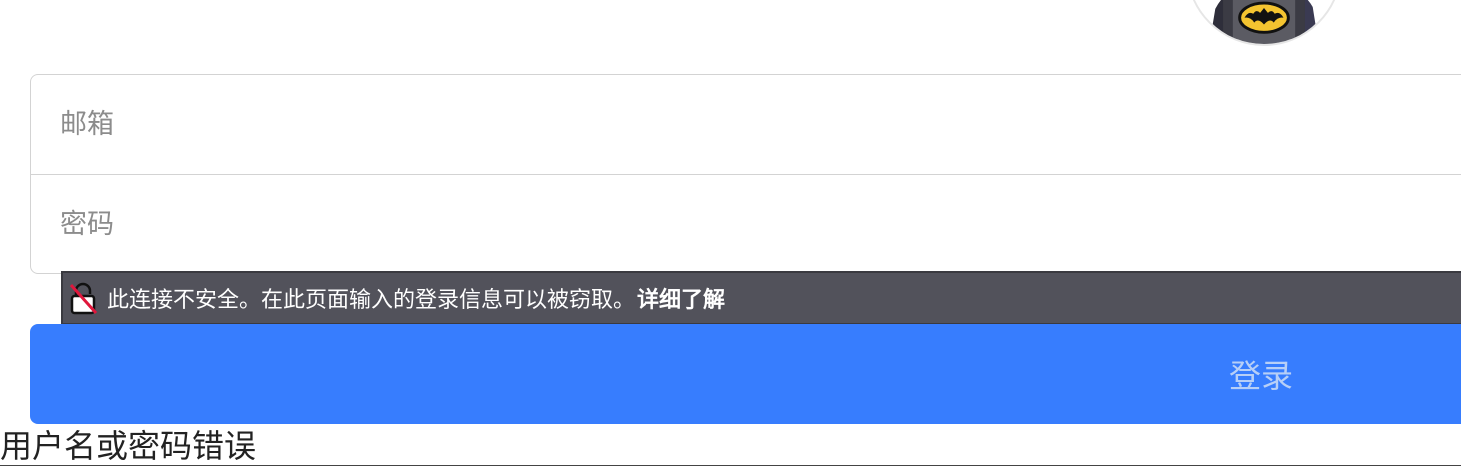 This screenshot has width=1461, height=467. What do you see at coordinates (371, 300) in the screenshot?
I see `warning-message: 此连接不安全。在此页面输入的登录信息可以被窃取。` at bounding box center [371, 300].